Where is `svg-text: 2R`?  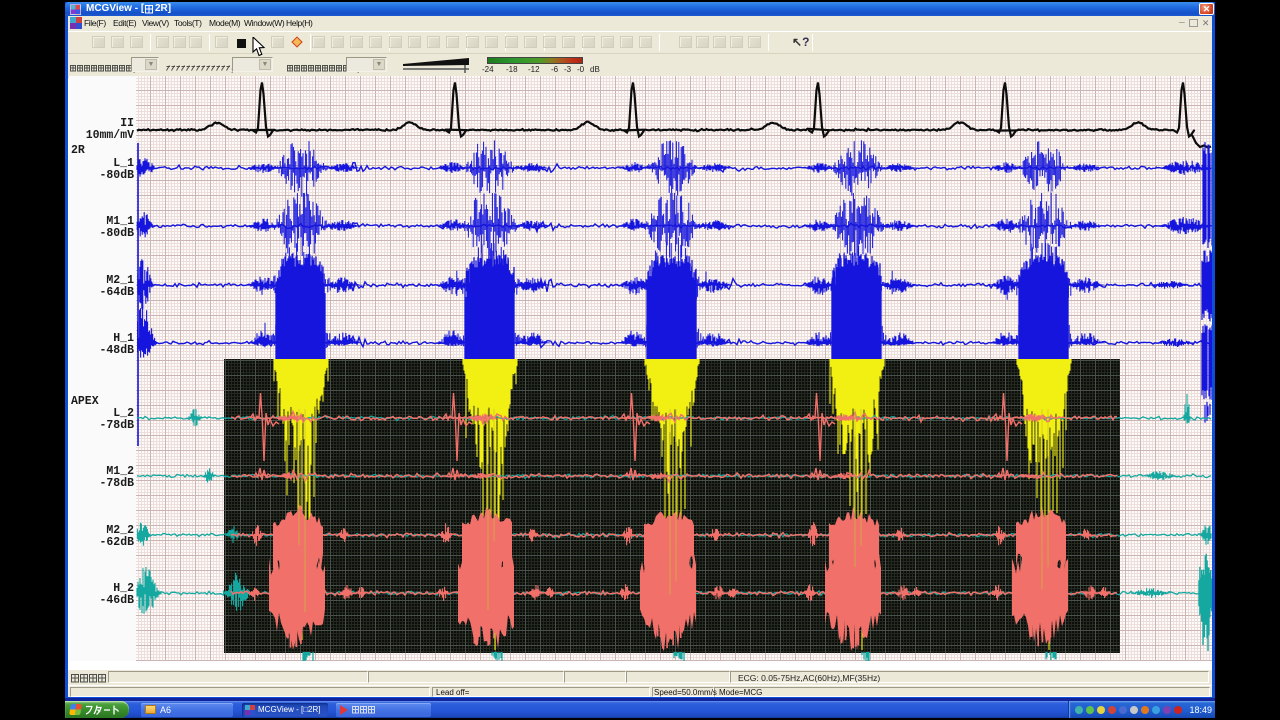
svg-text: 2R is located at coordinates (78, 150).